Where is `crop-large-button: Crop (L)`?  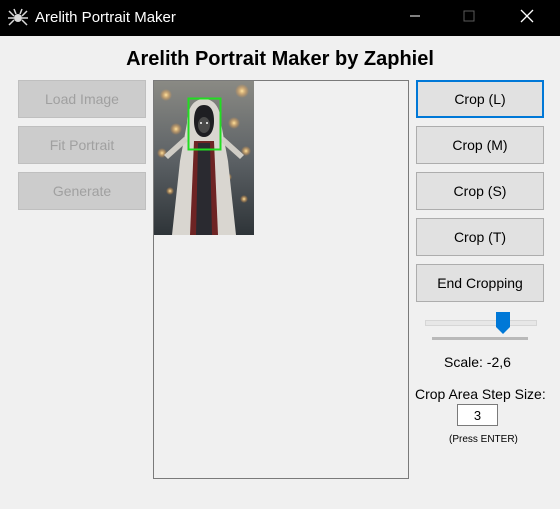
crop-large-button: Crop (L) is located at coordinates (480, 99).